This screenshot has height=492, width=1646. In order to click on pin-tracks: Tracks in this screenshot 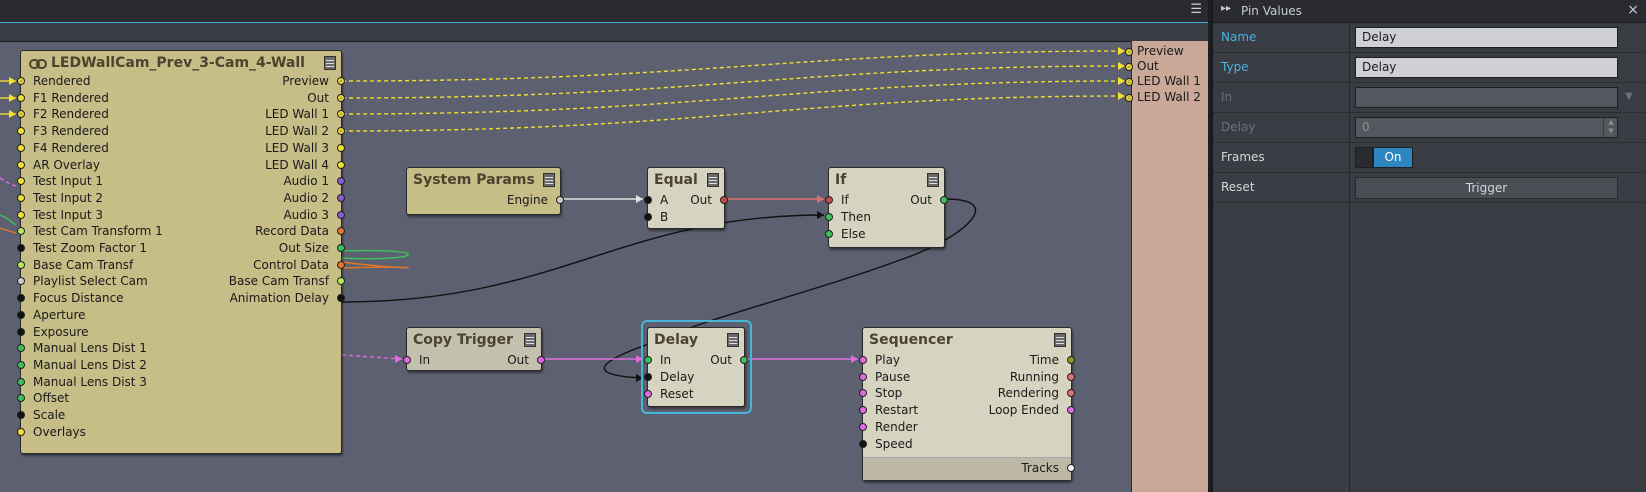, I will do `click(1048, 468)`.